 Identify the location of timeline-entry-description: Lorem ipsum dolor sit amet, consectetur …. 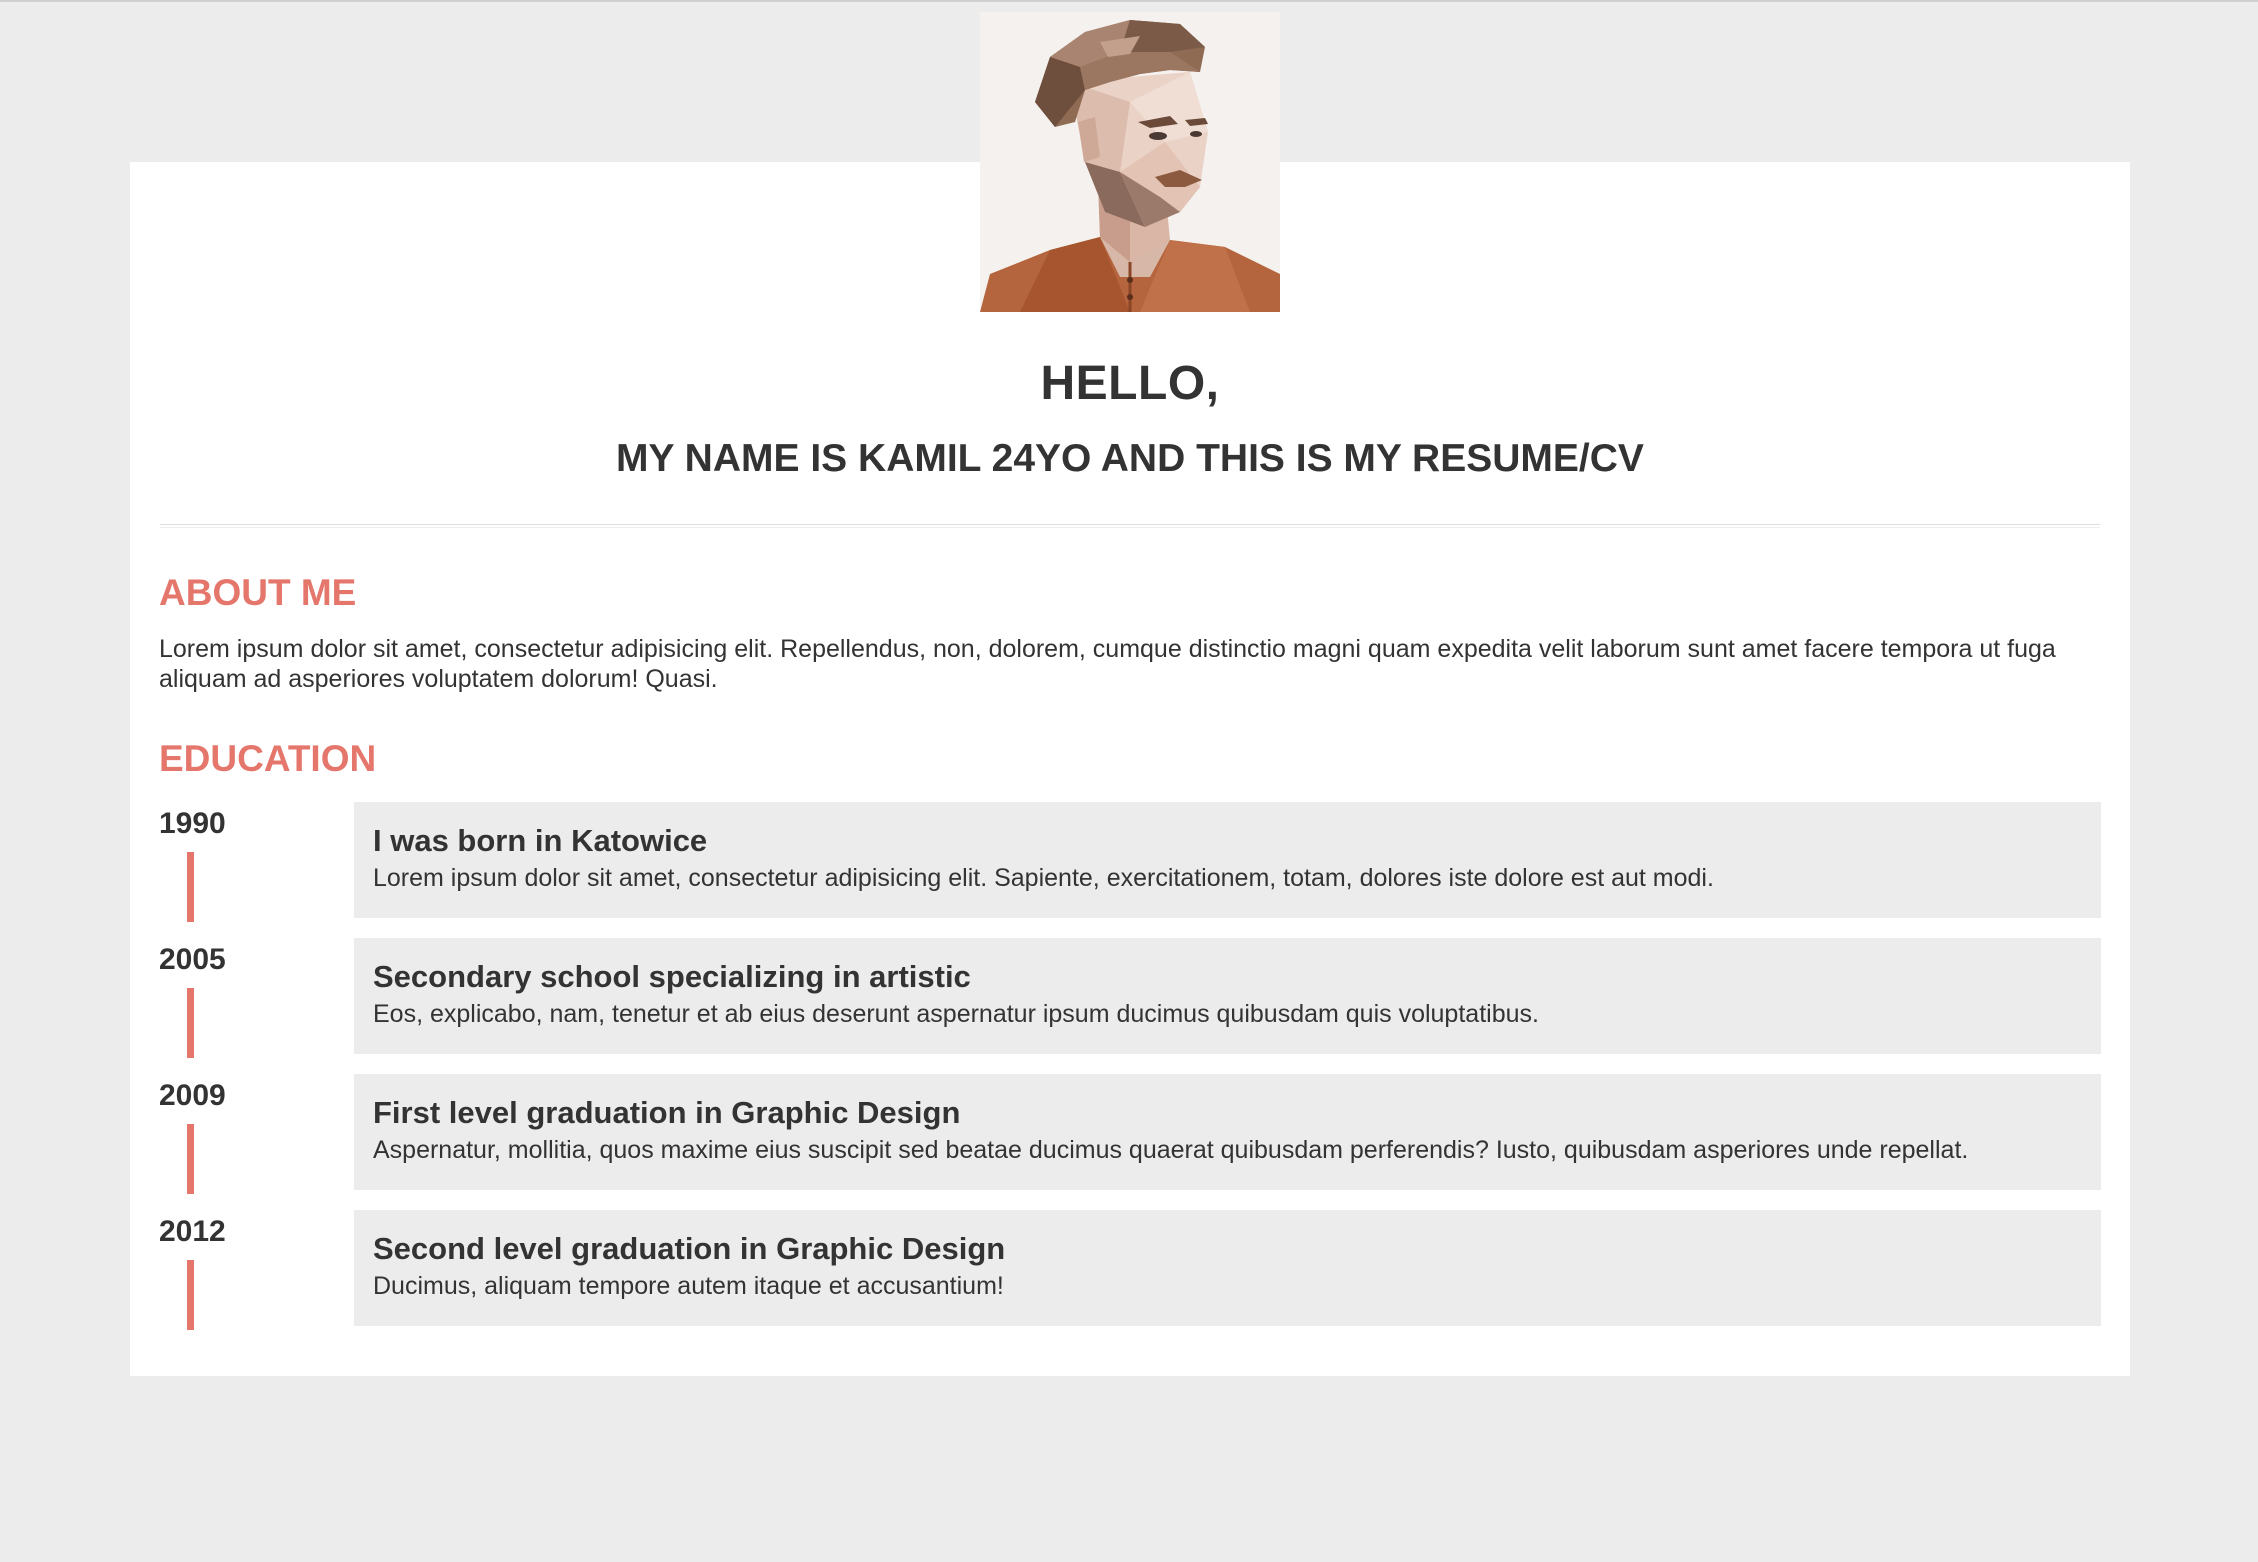
(1043, 878).